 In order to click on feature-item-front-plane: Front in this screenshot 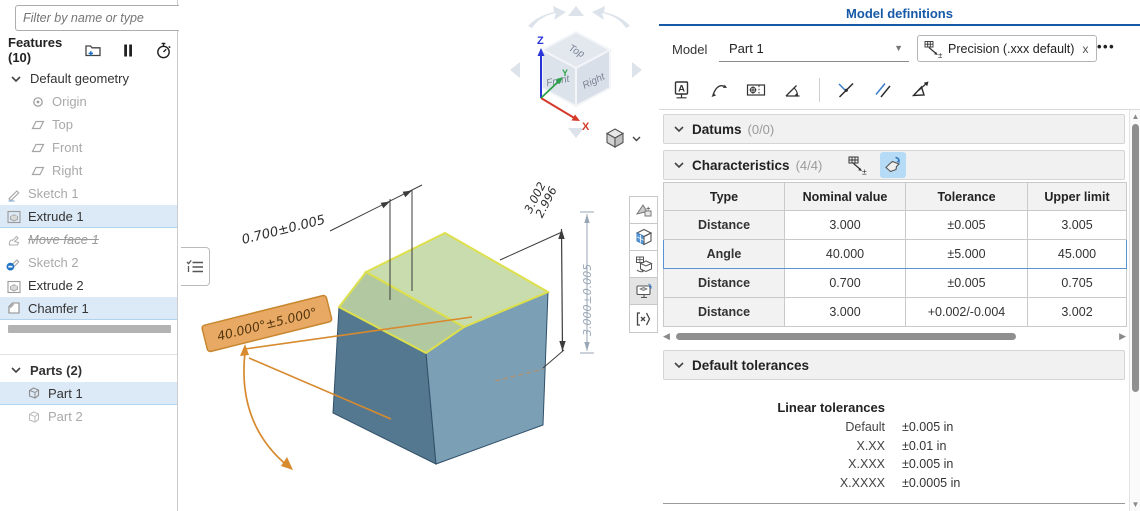, I will do `click(88, 147)`.